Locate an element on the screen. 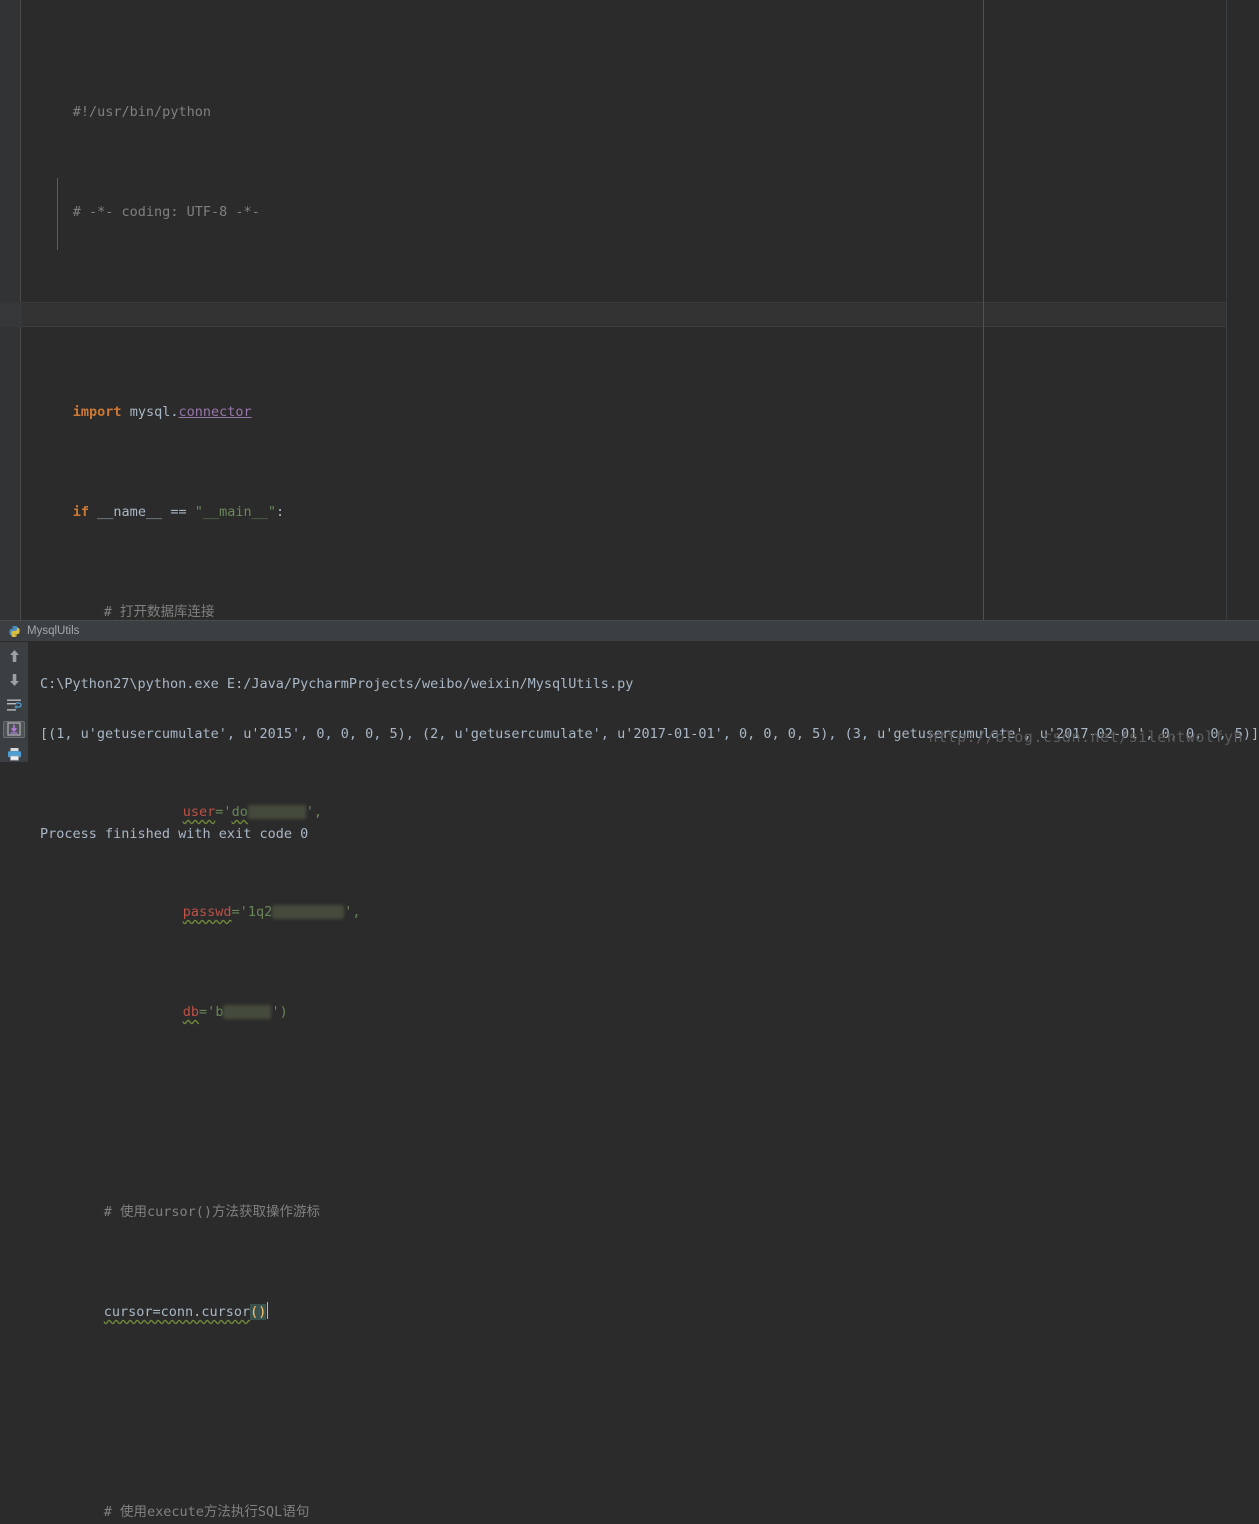 The image size is (1259, 1524). scroll-to-end-button is located at coordinates (14, 729).